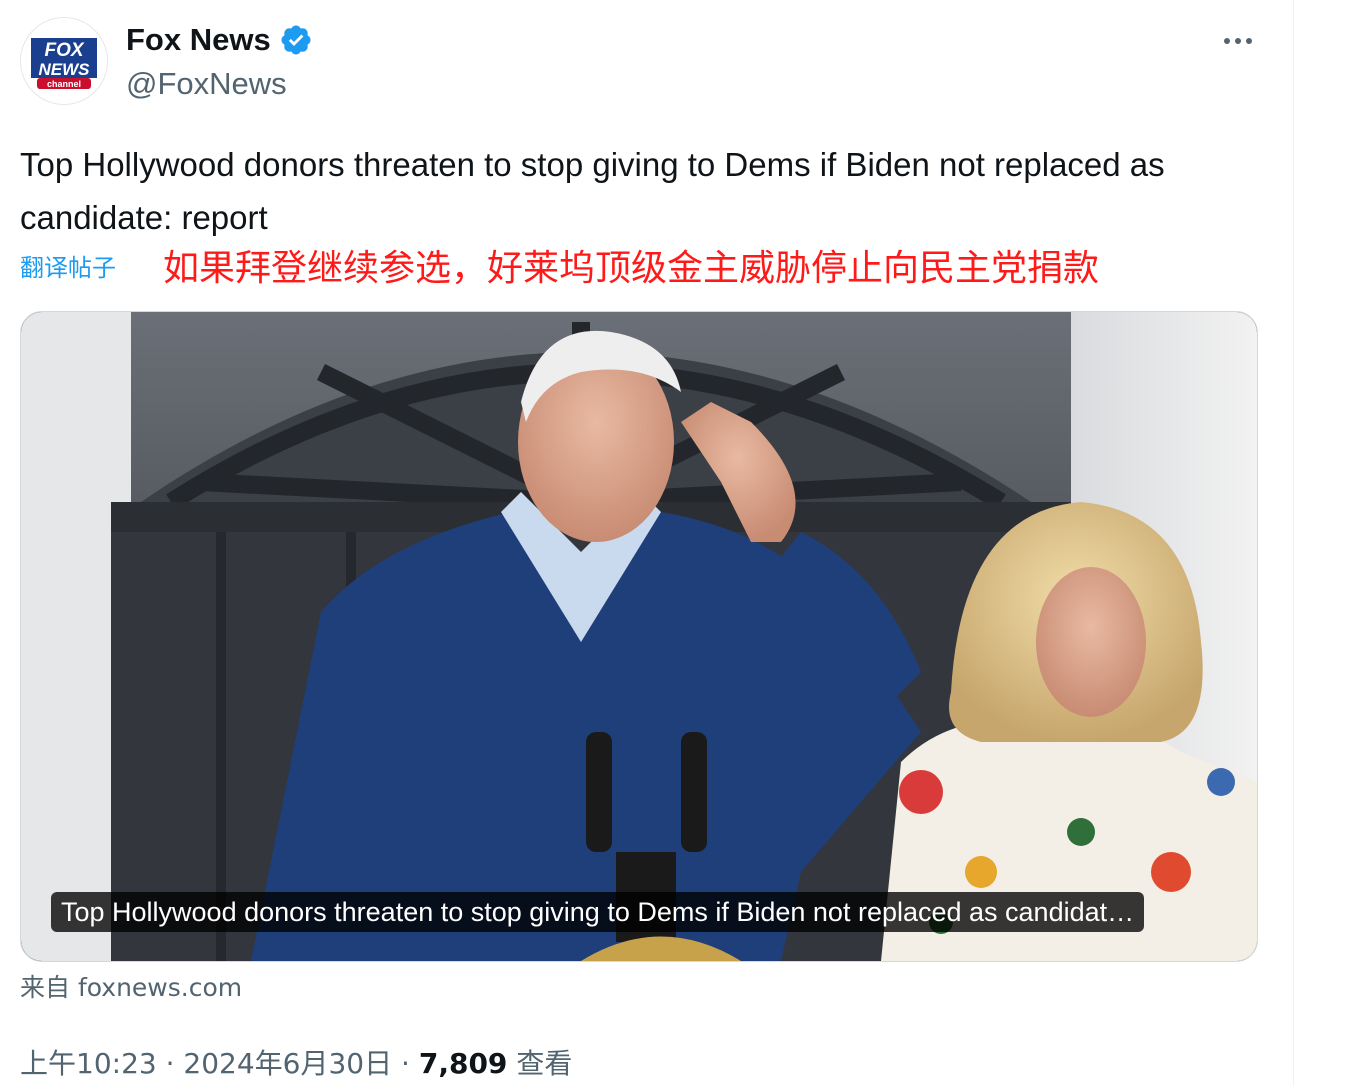  What do you see at coordinates (544, 1063) in the screenshot?
I see `views-label: 查看` at bounding box center [544, 1063].